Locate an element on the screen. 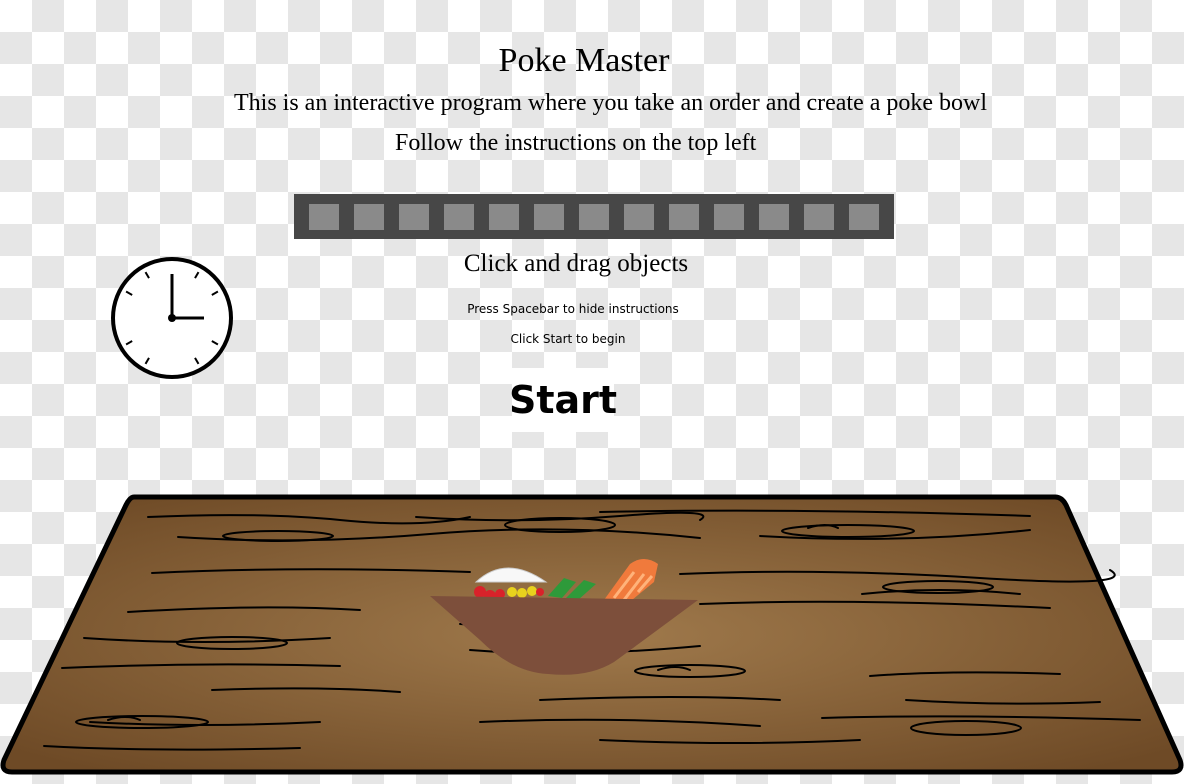  progress-bar is located at coordinates (594, 216).